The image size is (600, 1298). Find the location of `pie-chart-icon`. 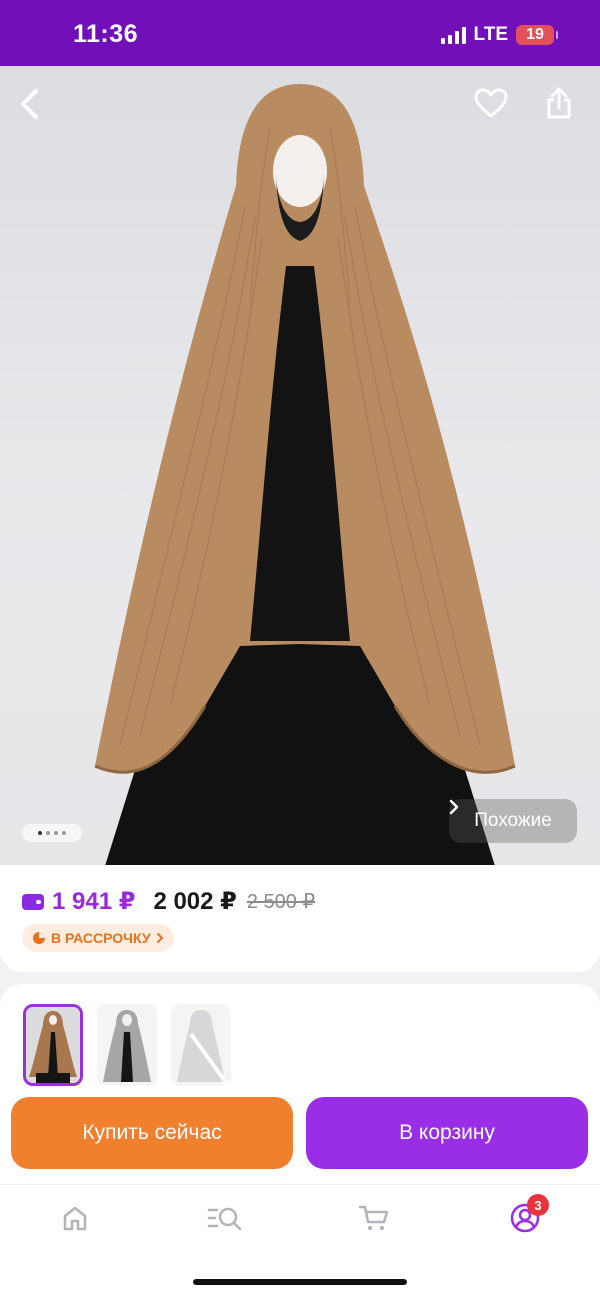

pie-chart-icon is located at coordinates (39, 938).